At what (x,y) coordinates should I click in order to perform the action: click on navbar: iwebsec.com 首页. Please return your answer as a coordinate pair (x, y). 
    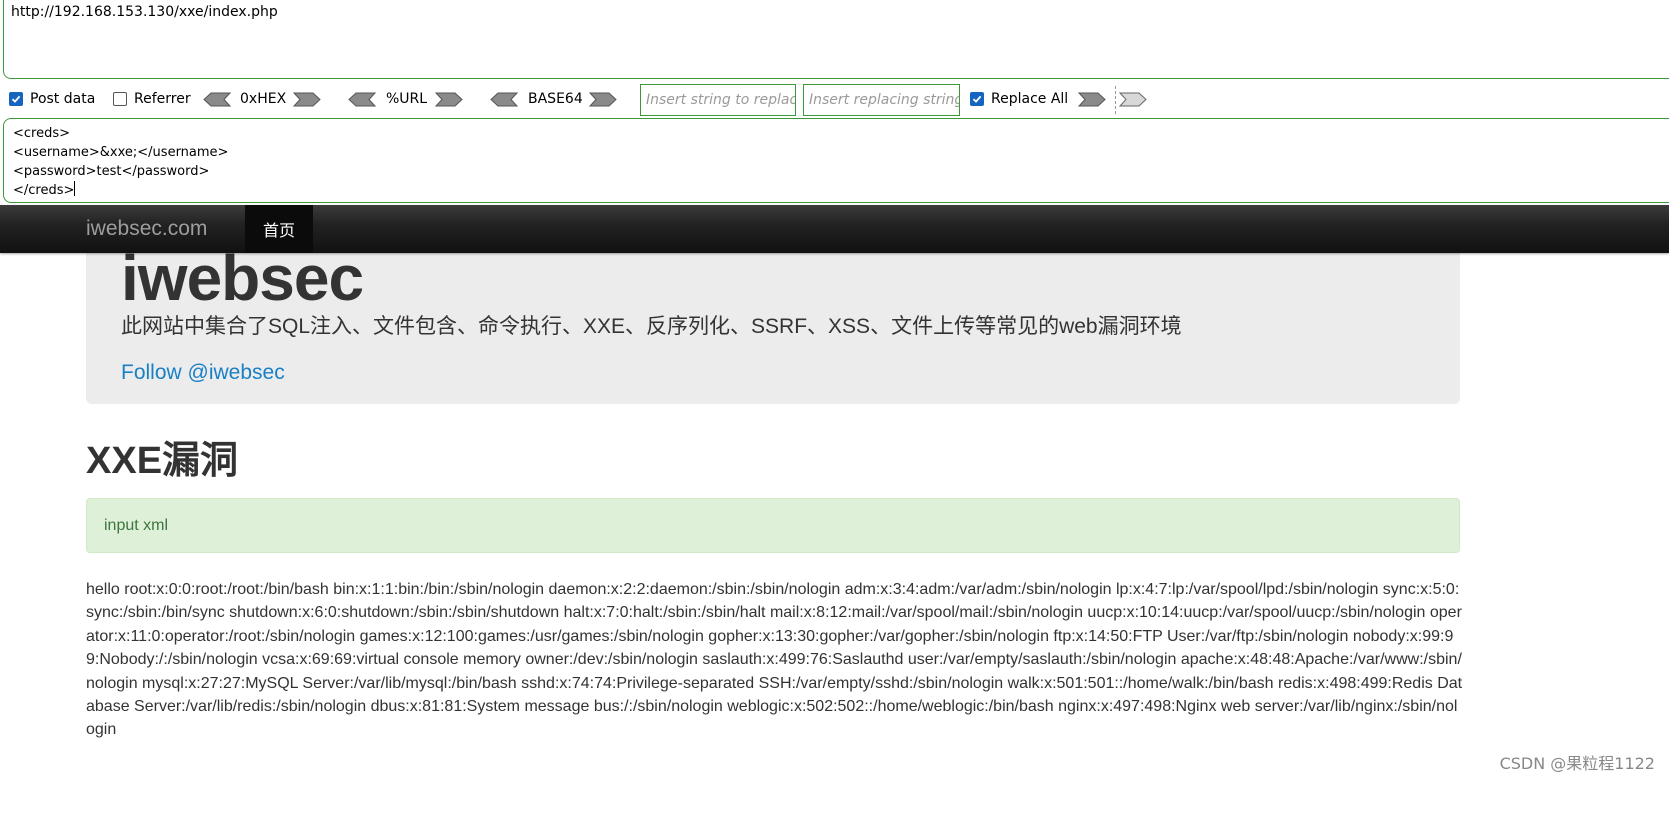
    Looking at the image, I should click on (834, 229).